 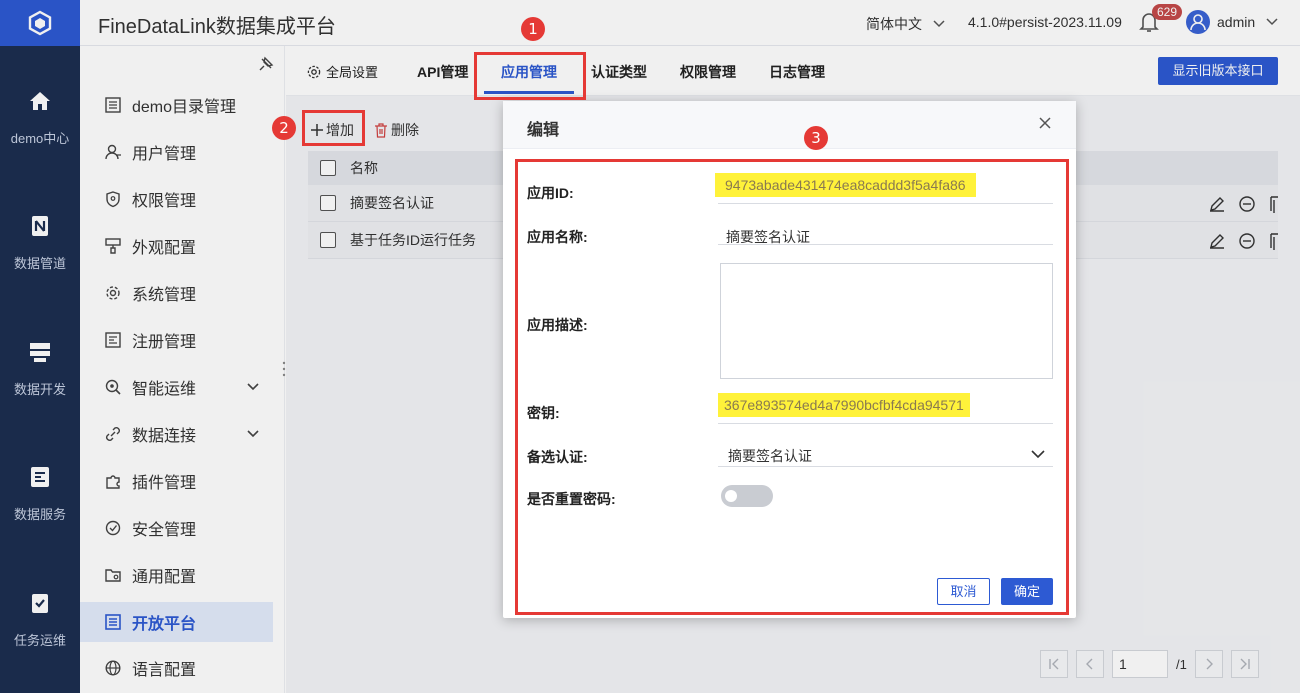 I want to click on dialog-header: 编辑, so click(x=789, y=125).